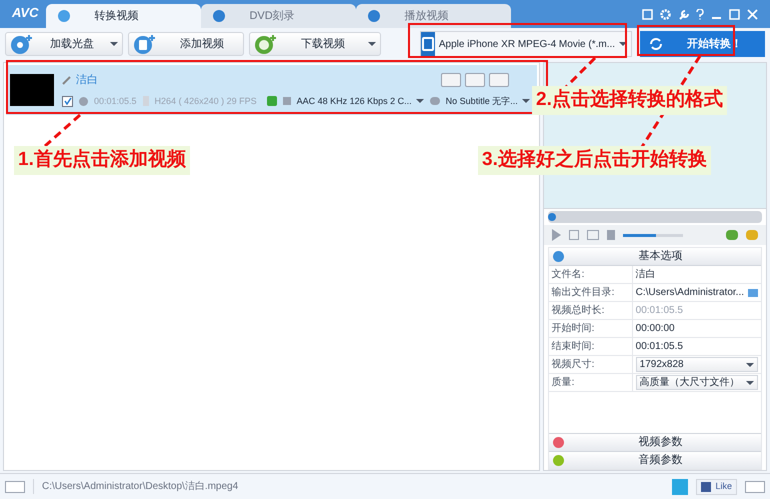 The width and height of the screenshot is (770, 499). I want to click on preview-slider, so click(655, 217).